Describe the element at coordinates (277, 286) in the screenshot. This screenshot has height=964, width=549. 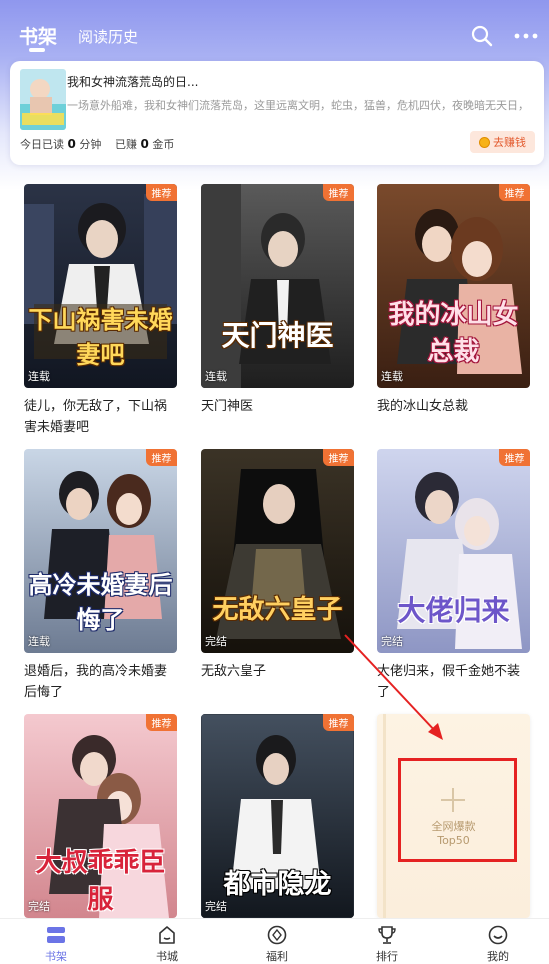
I see `book-cover: 天门神医 推荐 连载` at that location.